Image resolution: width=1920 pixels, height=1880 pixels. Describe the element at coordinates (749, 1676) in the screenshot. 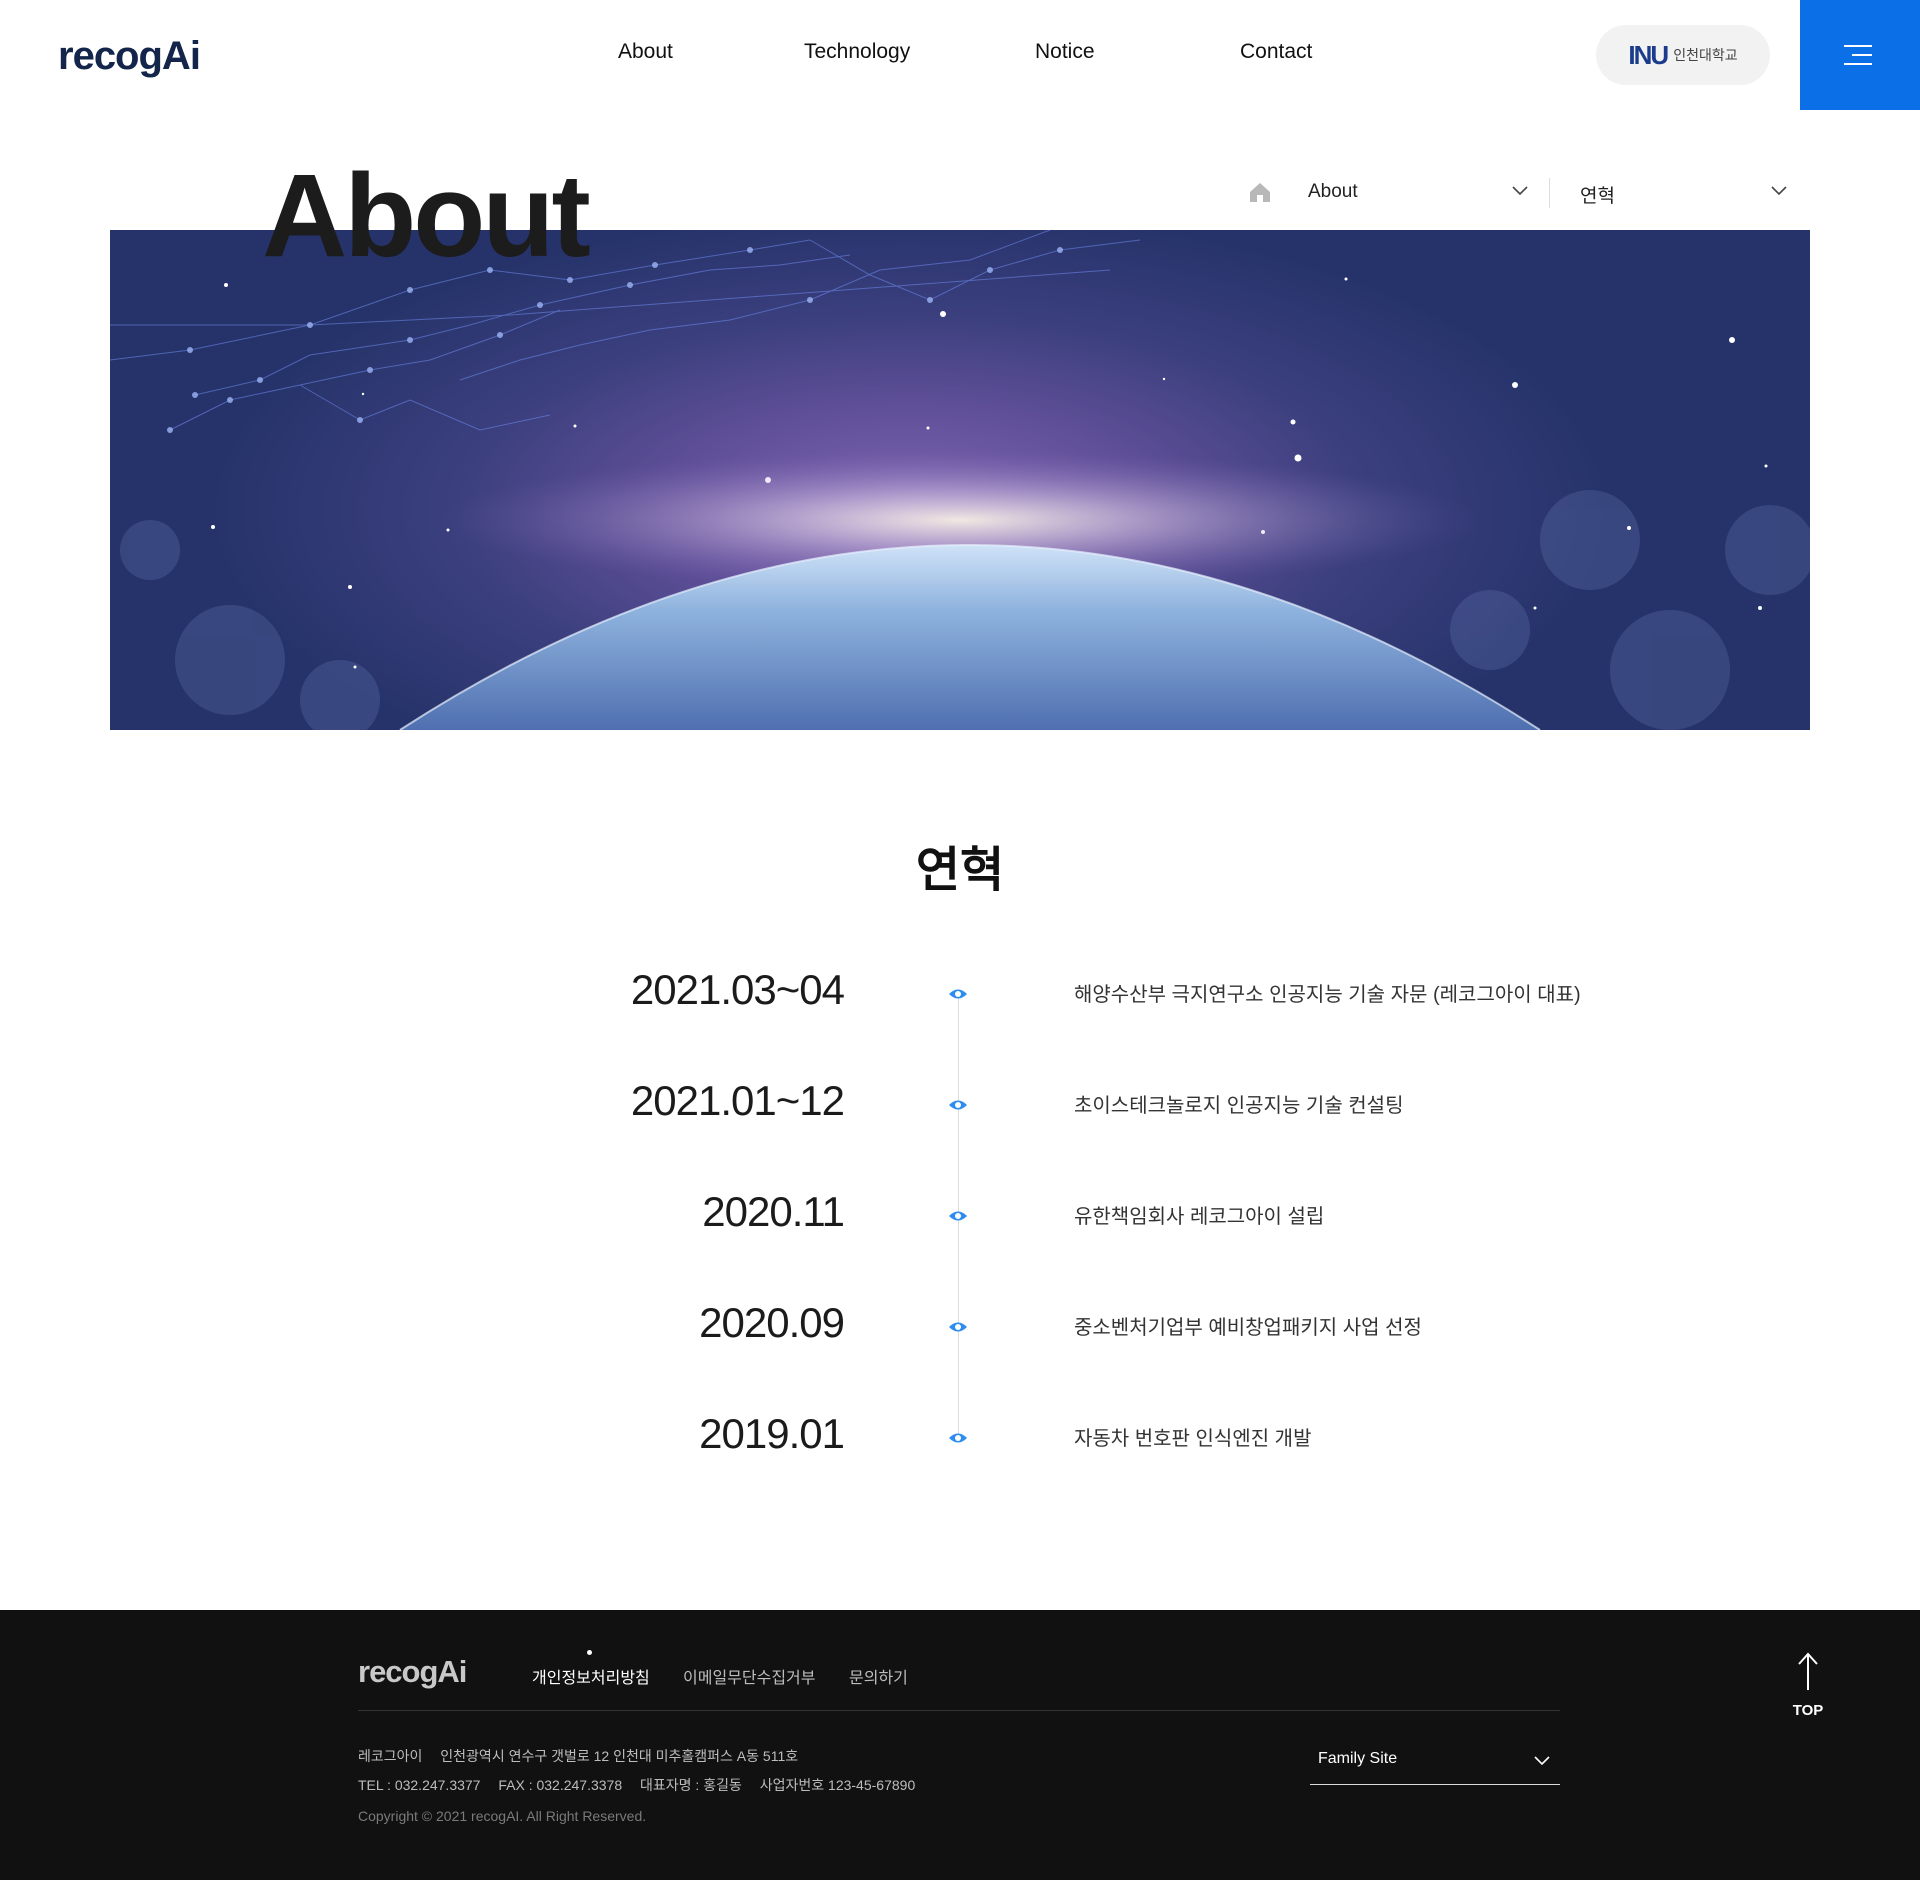

I see `footer-link-email-refusal: 이메일무단수집거부` at that location.